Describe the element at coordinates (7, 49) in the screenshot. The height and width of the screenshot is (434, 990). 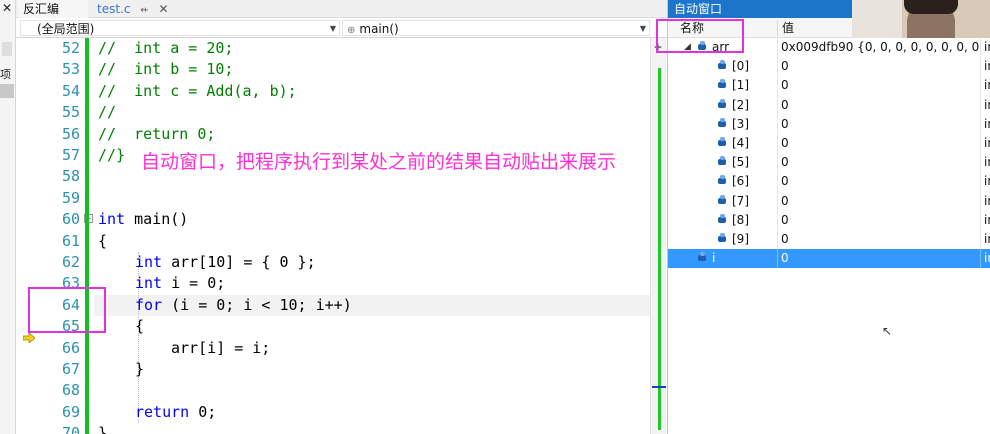
I see `toolbar-icon` at that location.